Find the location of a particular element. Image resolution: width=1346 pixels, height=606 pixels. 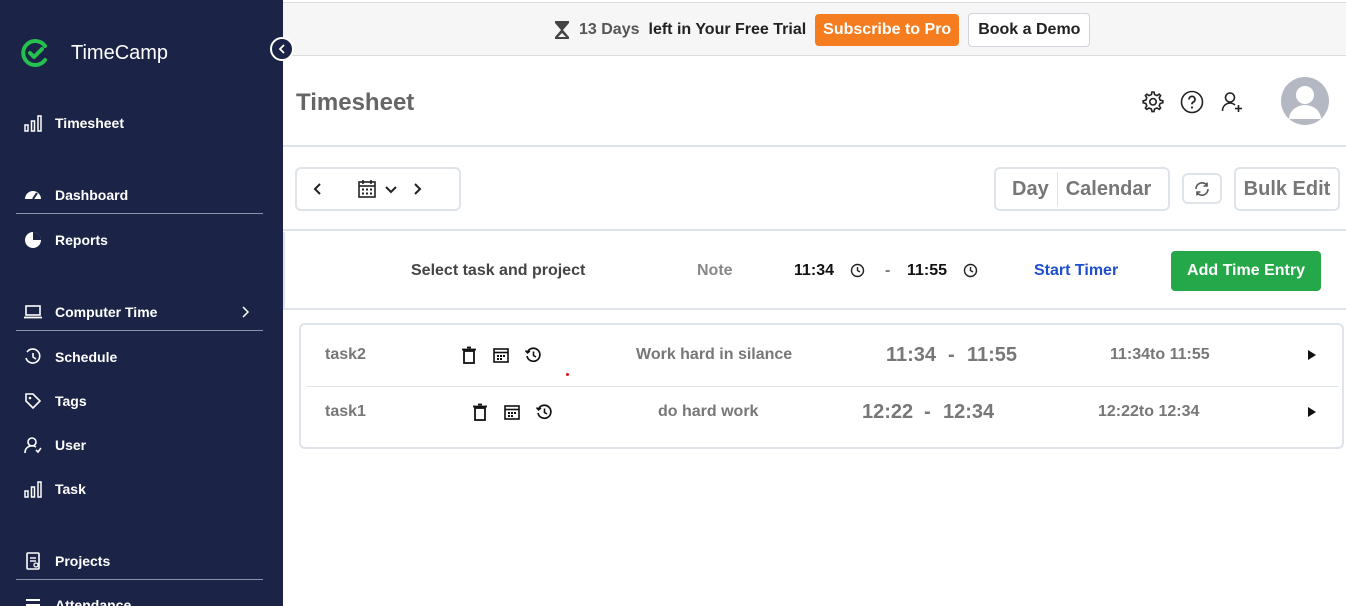

page-title: Timesheet is located at coordinates (355, 102).